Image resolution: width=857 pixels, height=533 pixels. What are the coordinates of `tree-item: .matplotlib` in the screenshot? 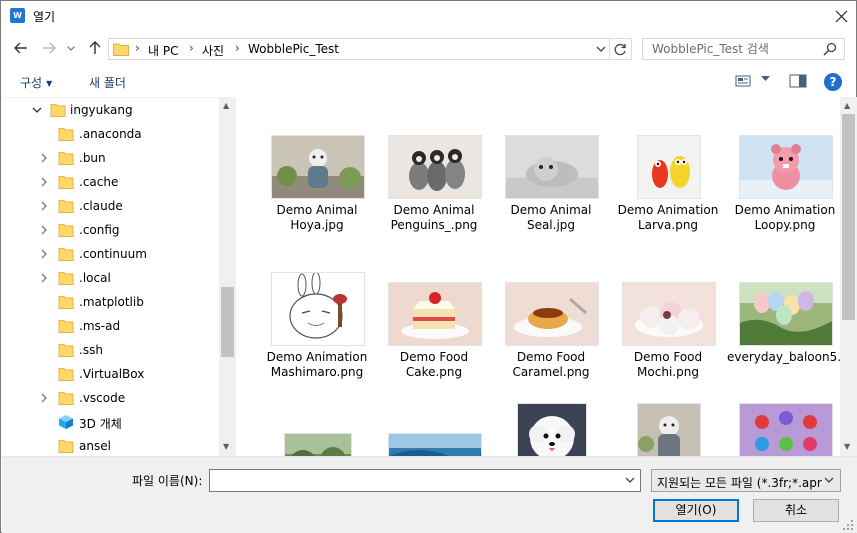 It's located at (110, 302).